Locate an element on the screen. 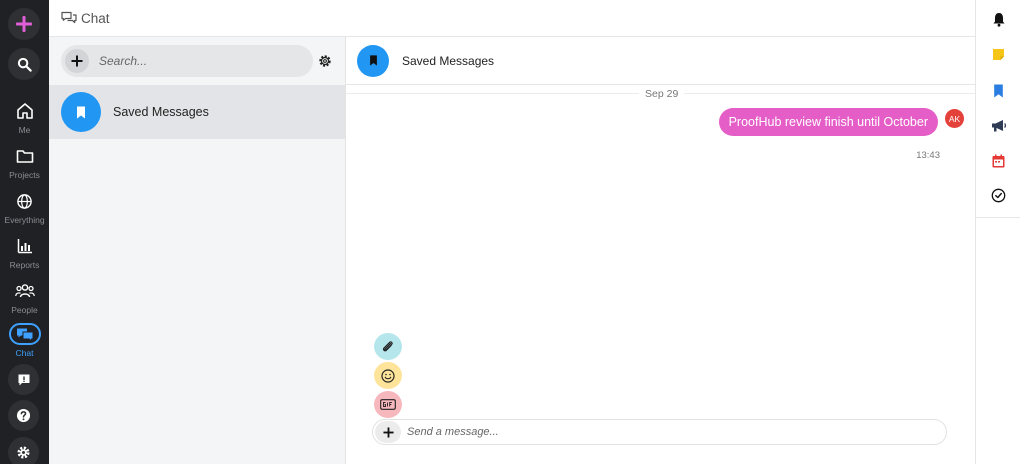 This screenshot has height=464, width=1020. feedback-icon is located at coordinates (23, 379).